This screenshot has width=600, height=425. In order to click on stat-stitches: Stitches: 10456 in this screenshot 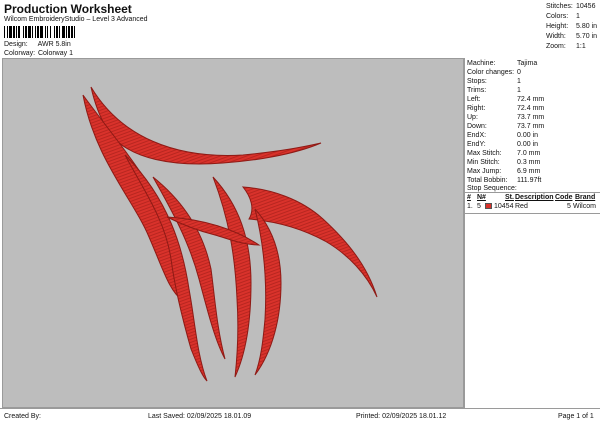, I will do `click(571, 6)`.